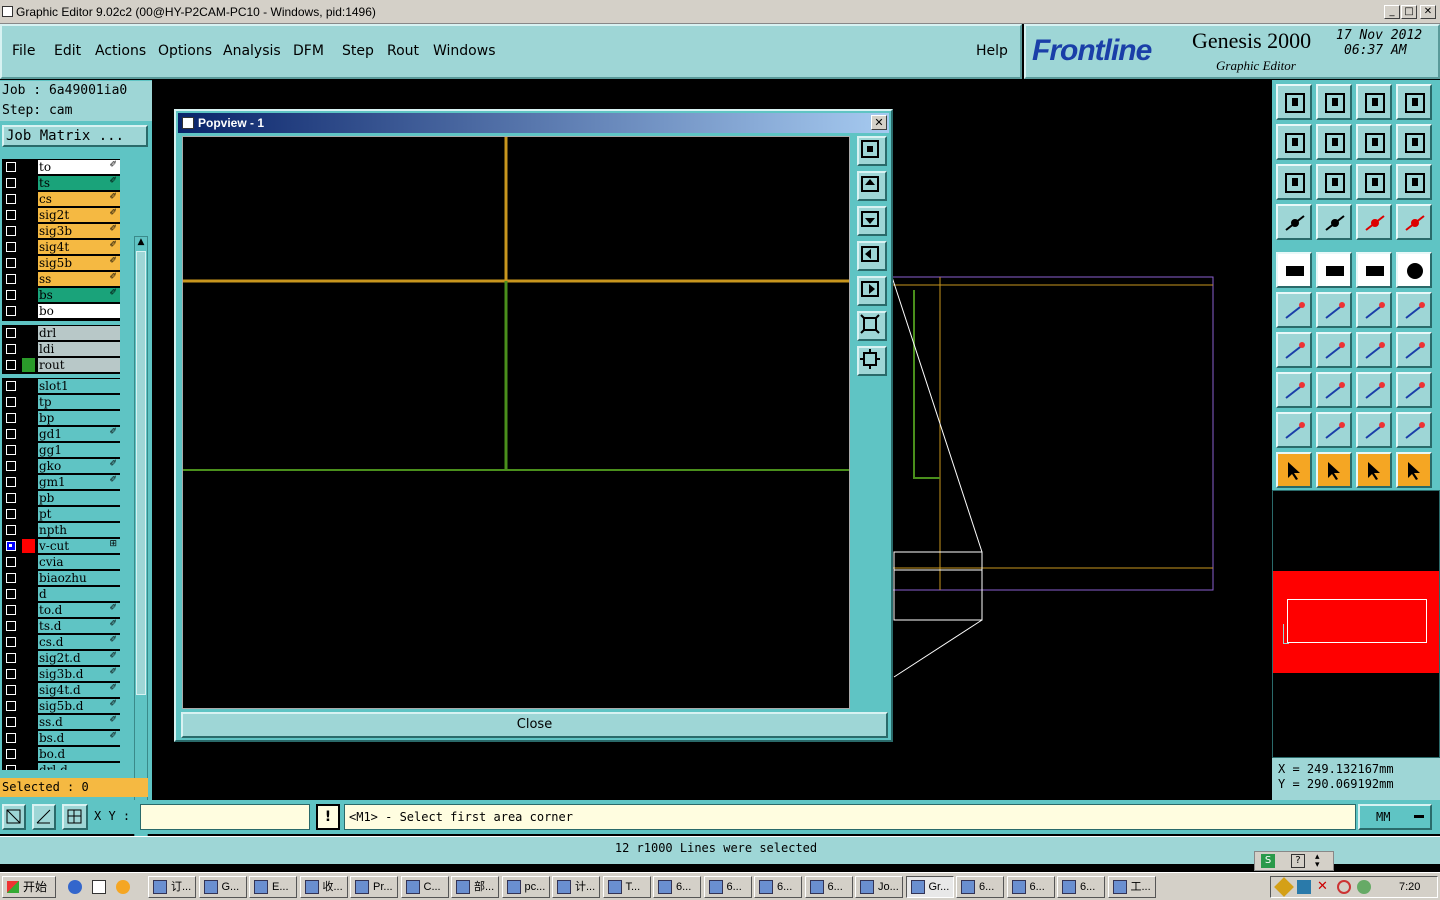 The height and width of the screenshot is (900, 1440). Describe the element at coordinates (61, 577) in the screenshot. I see `layer-row-biaozhu: biaozhu` at that location.